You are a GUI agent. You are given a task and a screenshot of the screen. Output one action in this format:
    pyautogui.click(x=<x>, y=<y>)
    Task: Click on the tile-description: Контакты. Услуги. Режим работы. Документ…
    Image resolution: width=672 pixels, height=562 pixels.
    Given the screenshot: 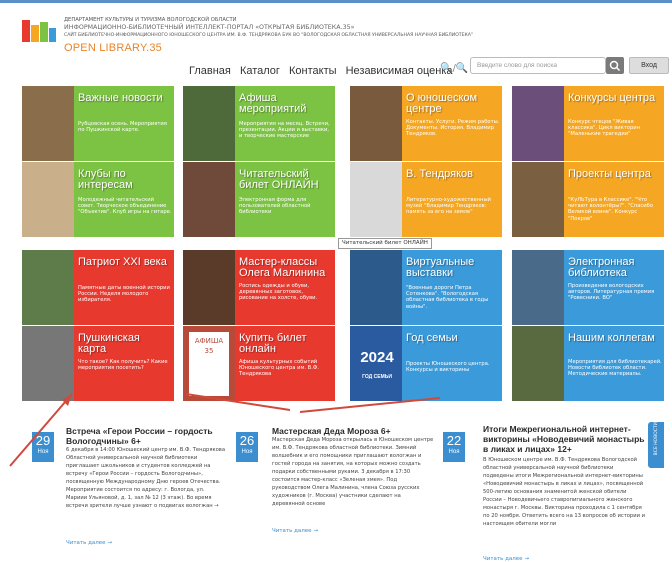 What is the action you would take?
    pyautogui.click(x=453, y=128)
    